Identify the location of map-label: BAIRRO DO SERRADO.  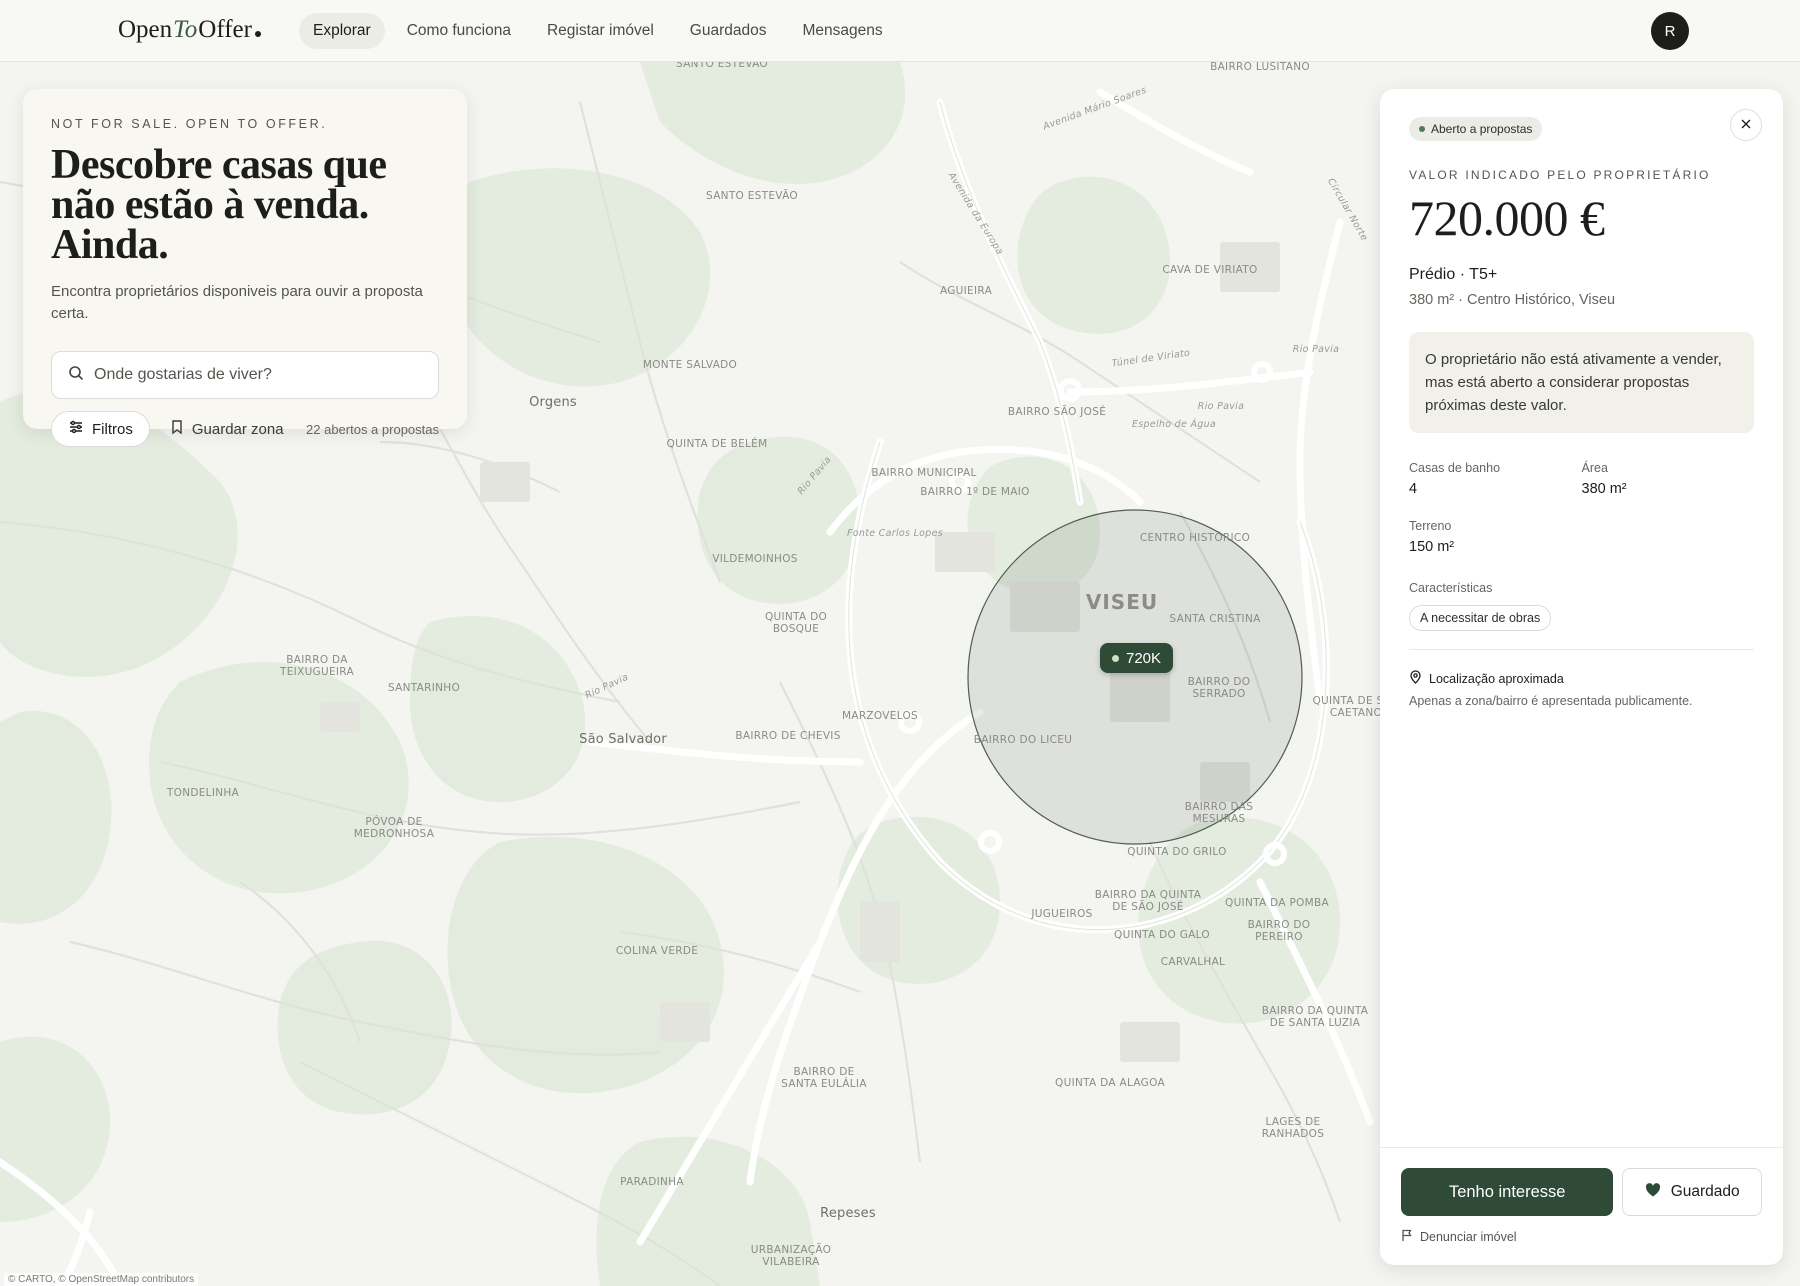
(1219, 688).